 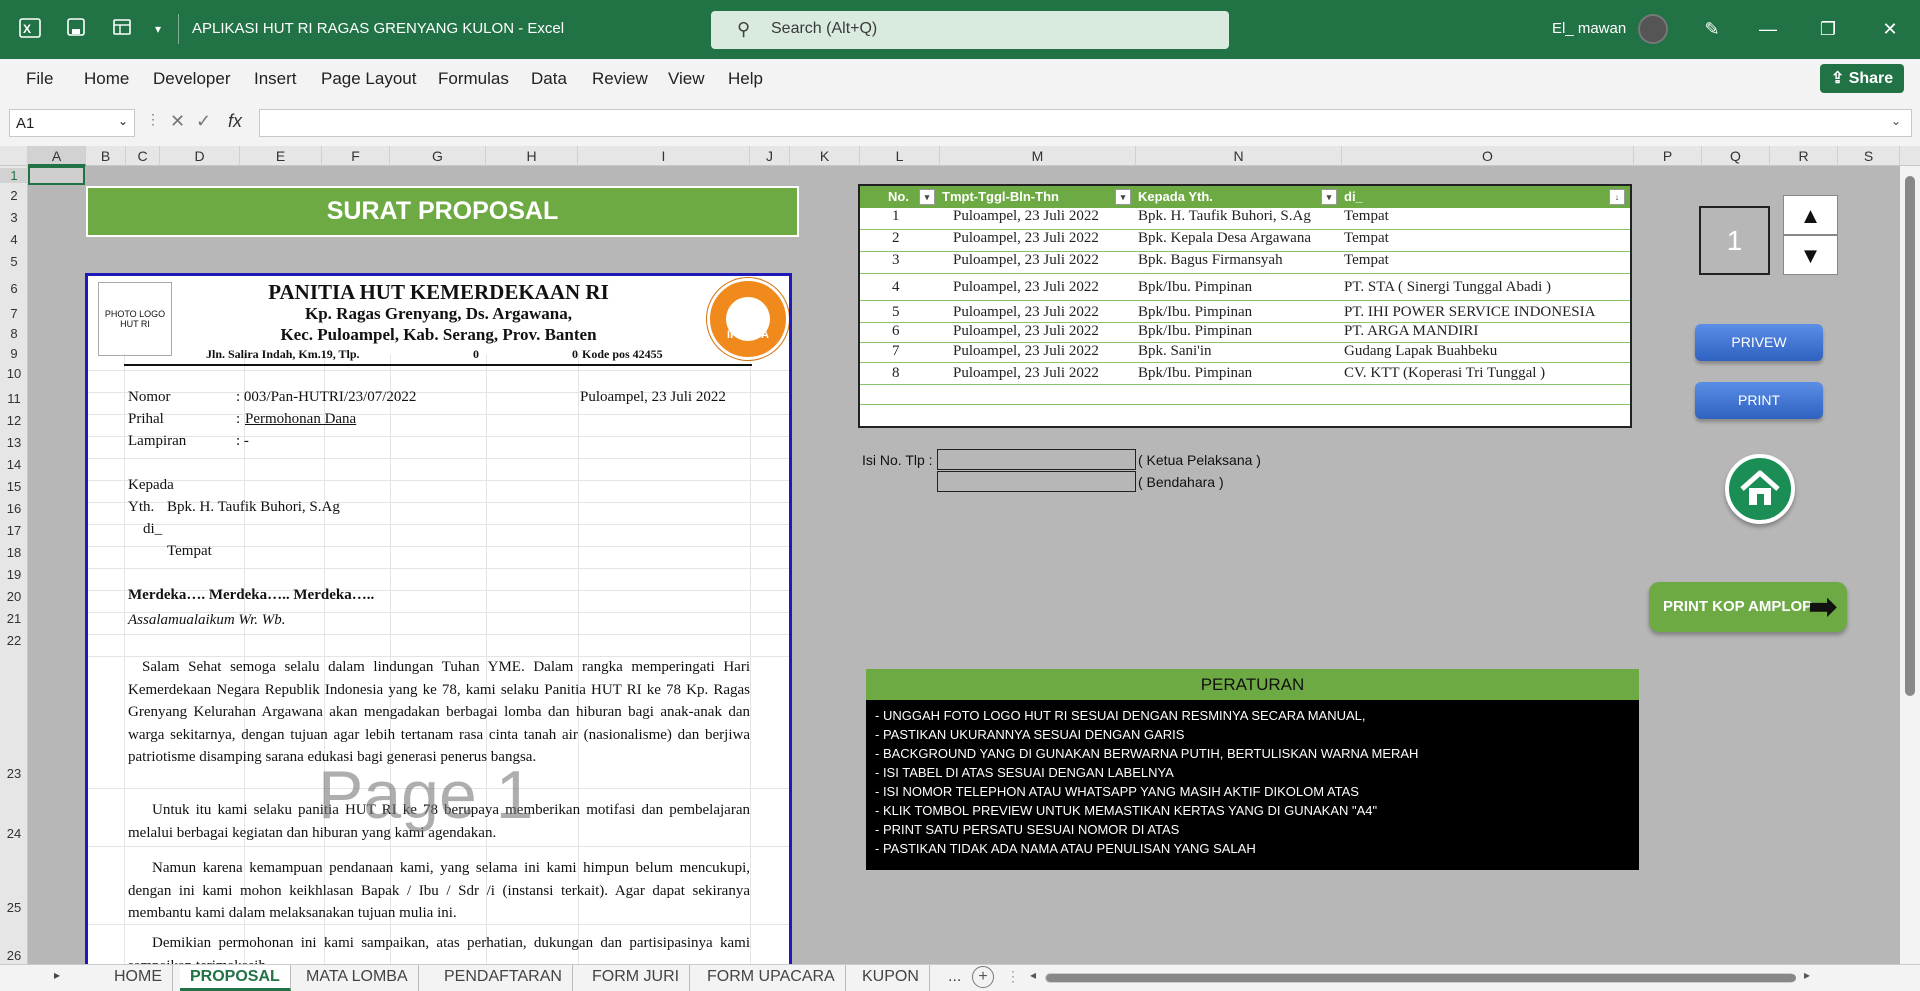 I want to click on tab-developer: Developer, so click(x=192, y=79).